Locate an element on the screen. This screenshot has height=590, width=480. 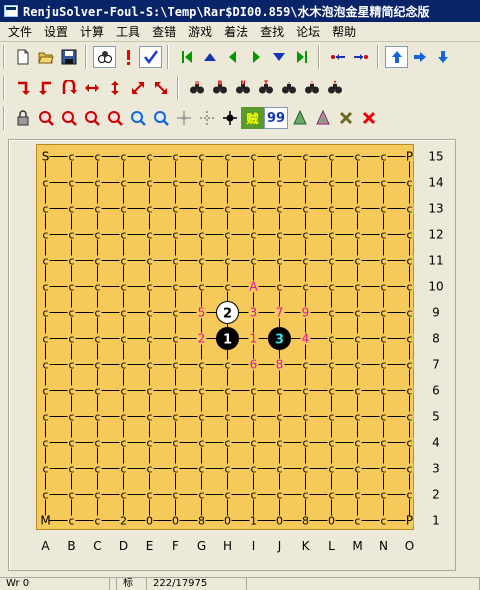
status-move: Wr 0 is located at coordinates (55, 584).